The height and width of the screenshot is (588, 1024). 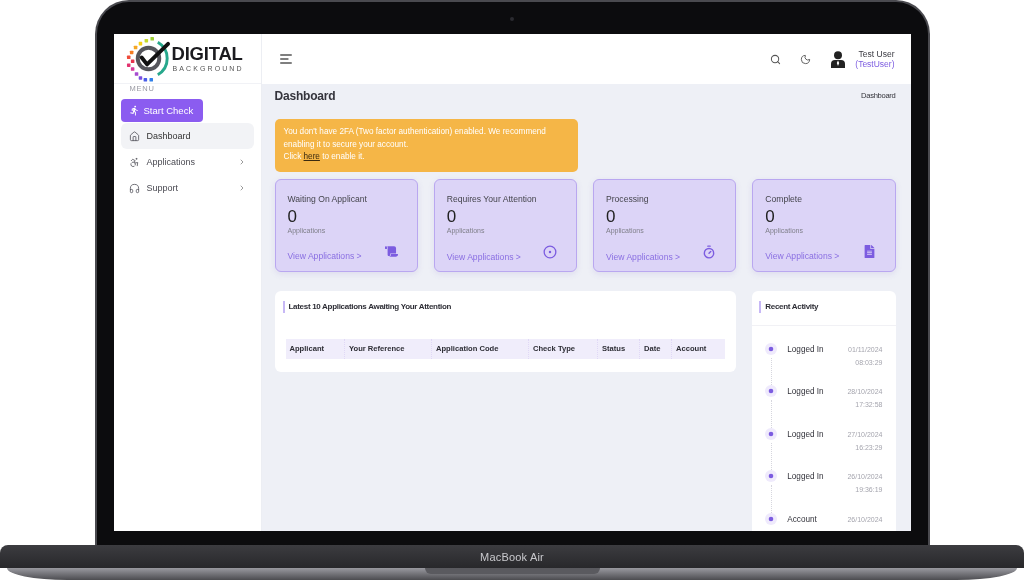 What do you see at coordinates (789, 306) in the screenshot?
I see `section-title: Recent Activity` at bounding box center [789, 306].